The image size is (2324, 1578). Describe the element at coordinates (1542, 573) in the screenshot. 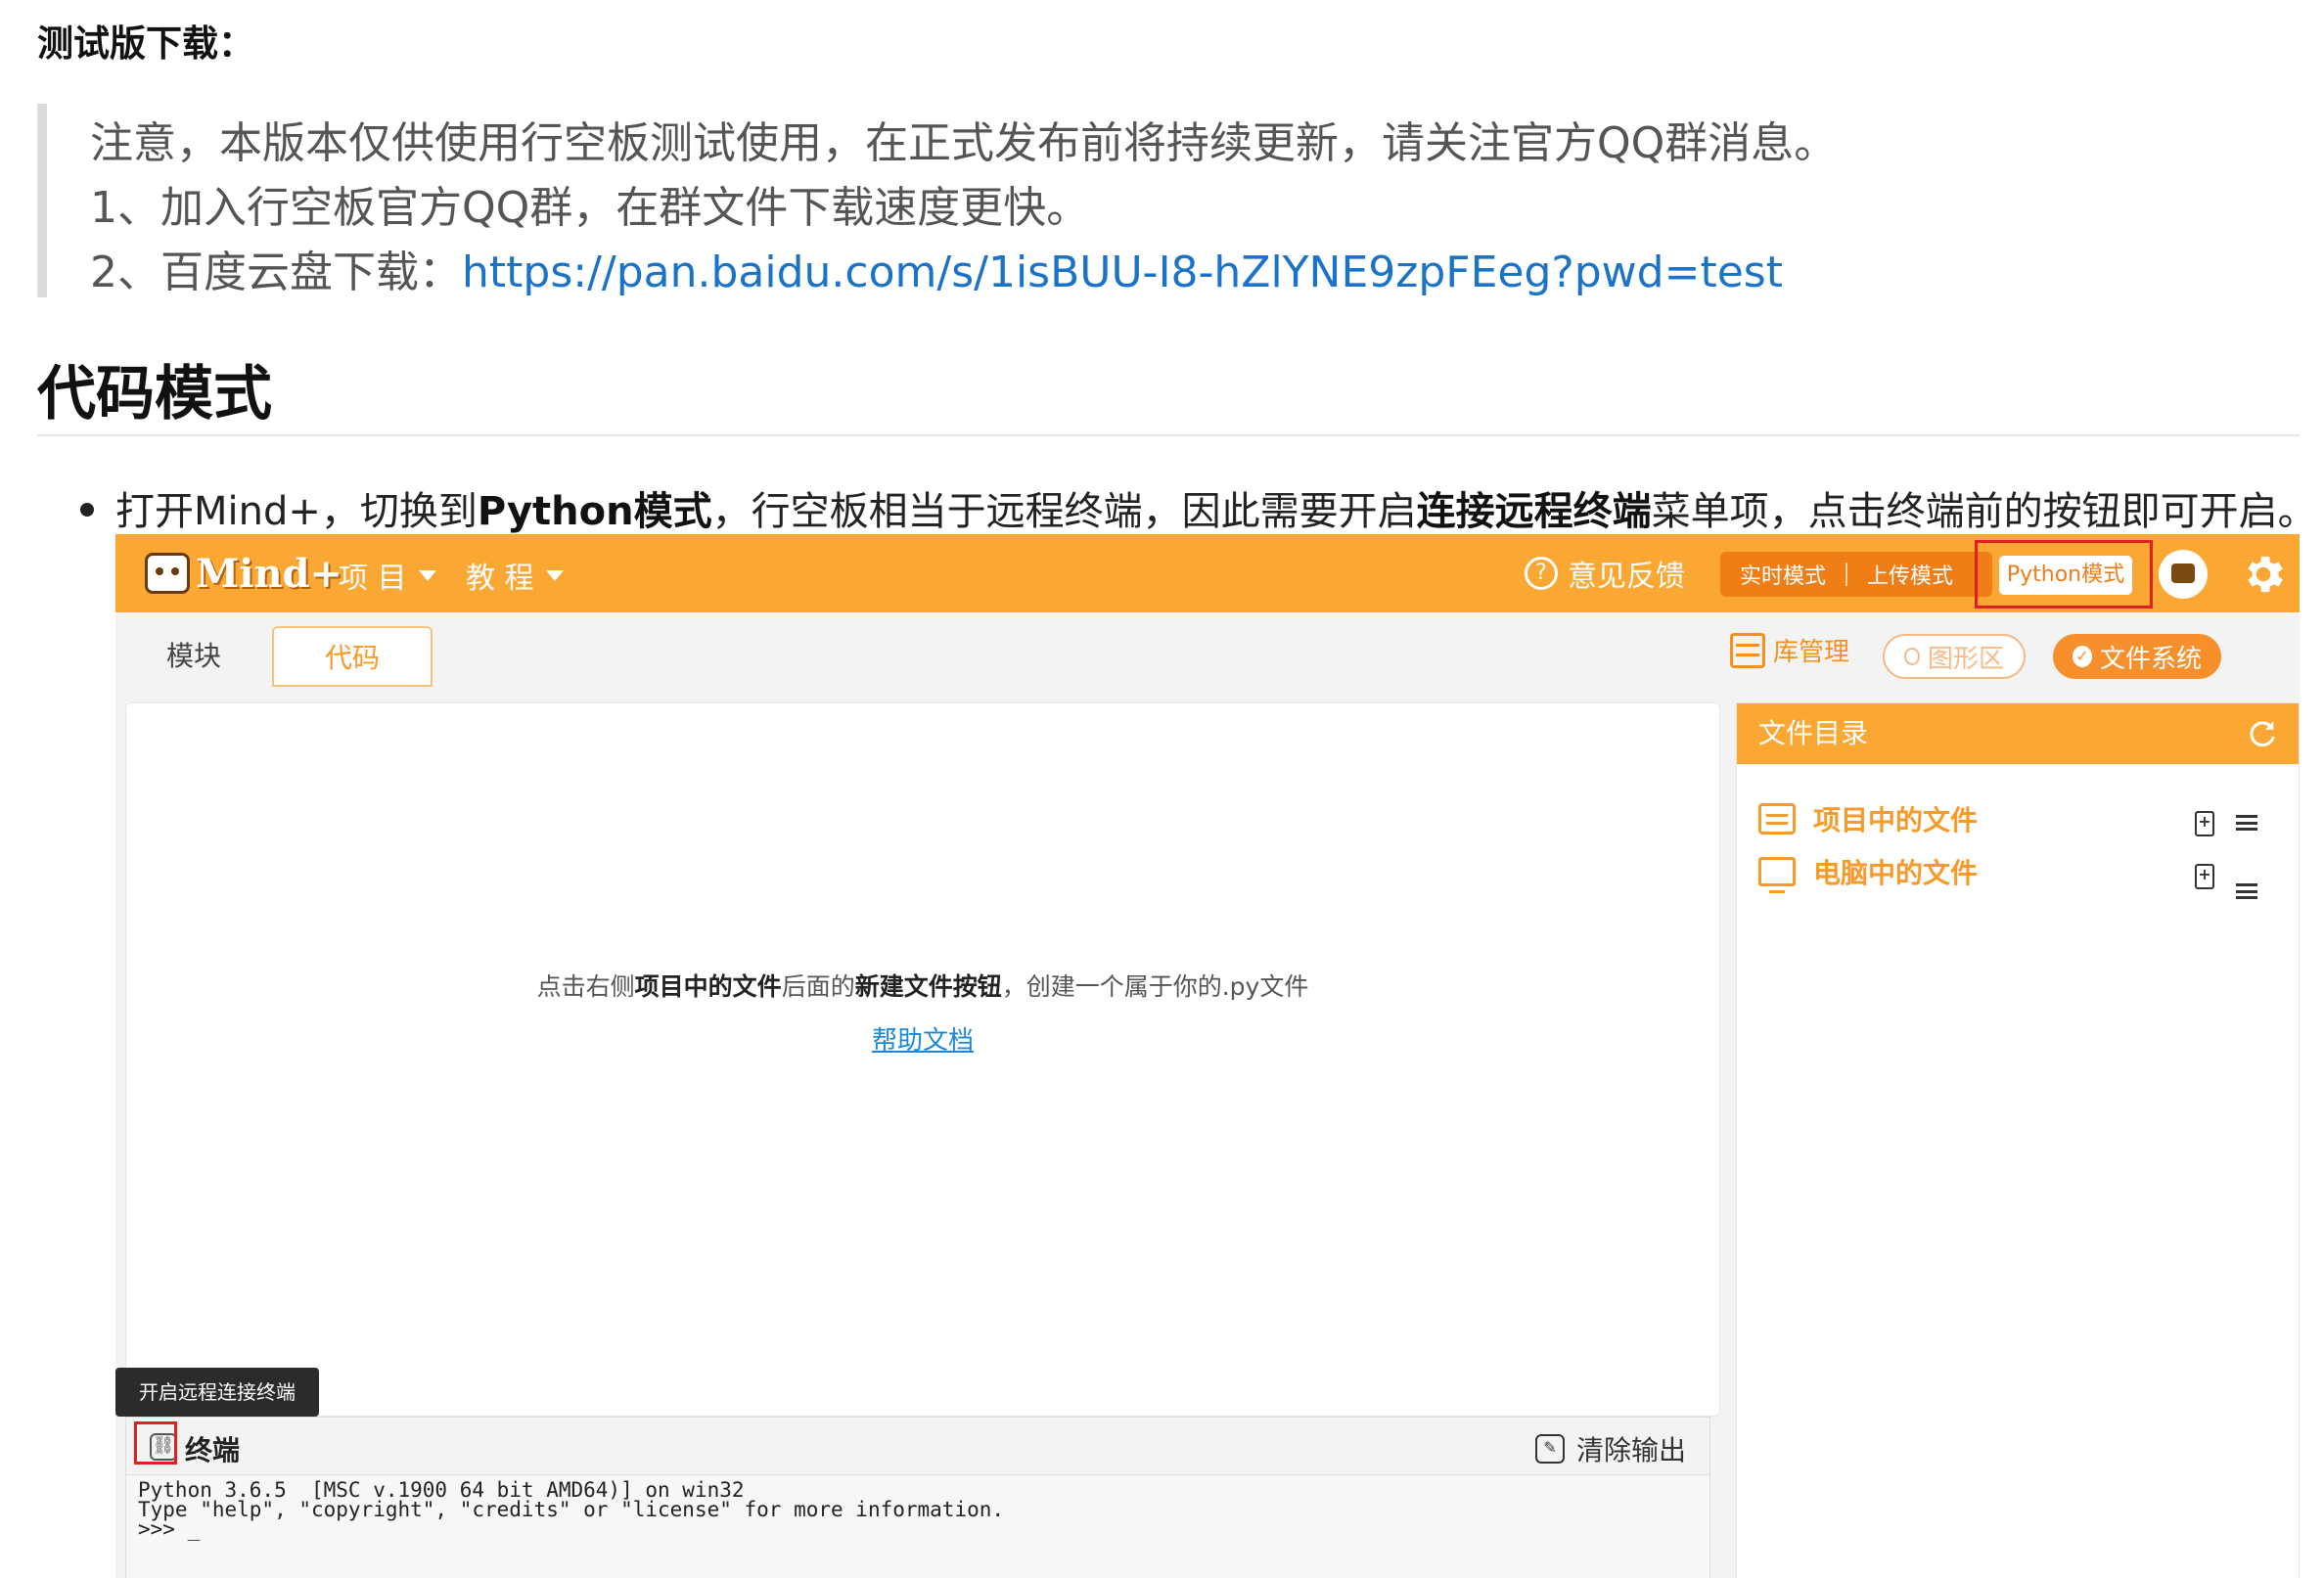

I see `help-circle-icon: ?` at that location.